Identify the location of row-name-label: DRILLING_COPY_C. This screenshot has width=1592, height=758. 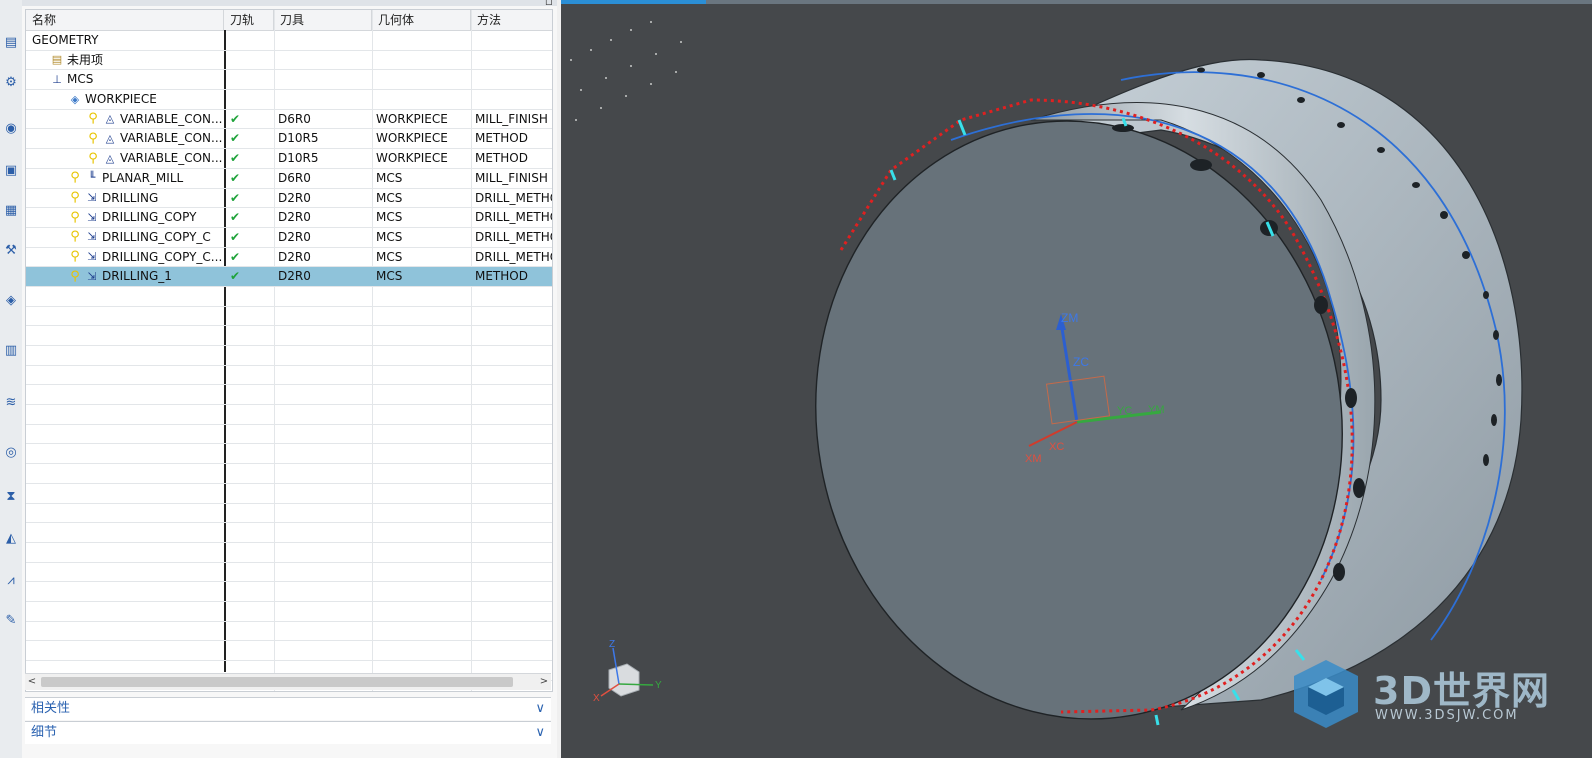
(156, 236).